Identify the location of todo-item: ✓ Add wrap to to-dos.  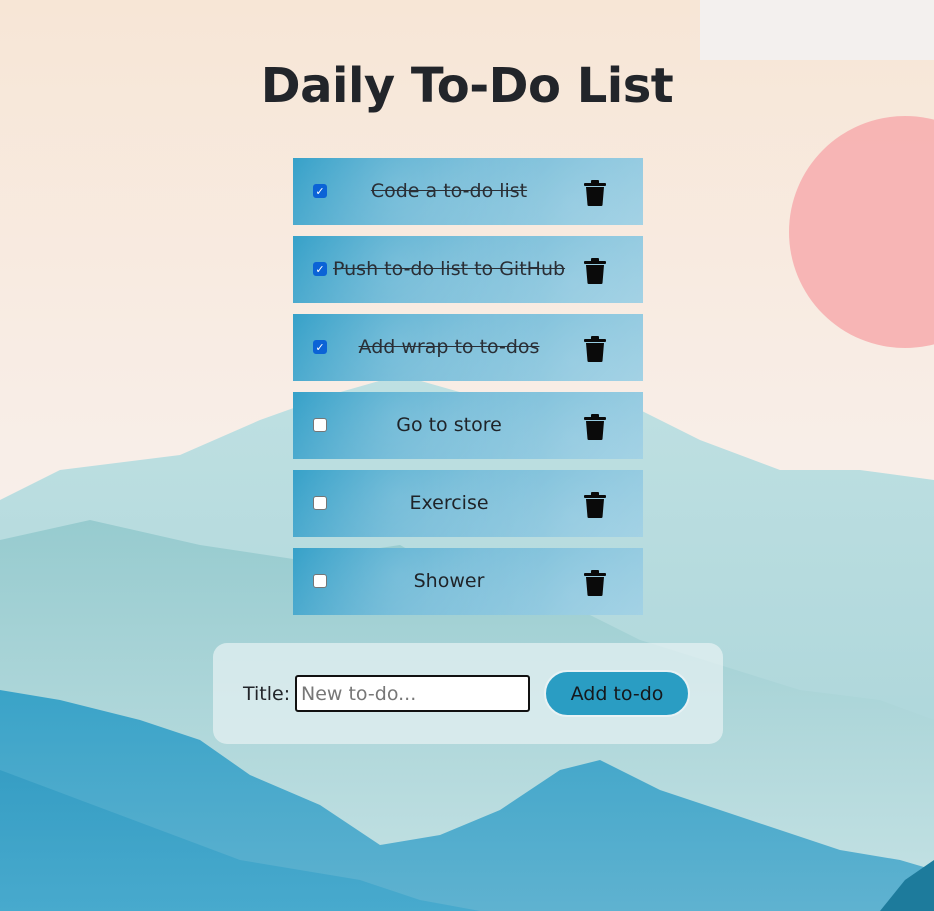
(468, 347).